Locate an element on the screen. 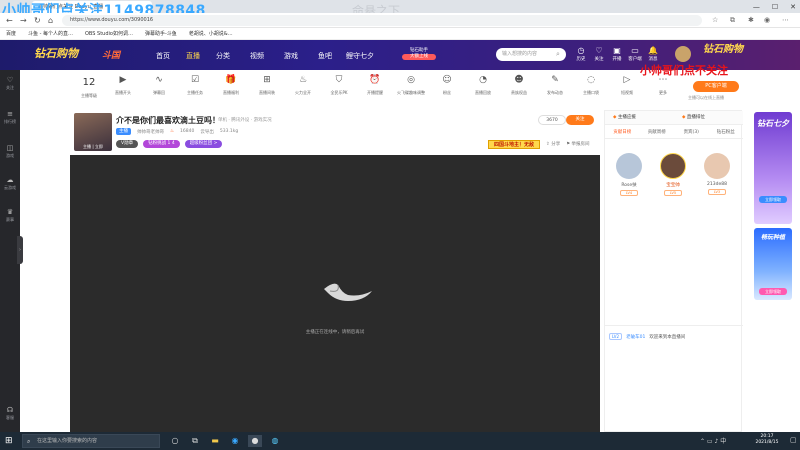 The image size is (800, 450). collections-icon: ⧉ is located at coordinates (732, 20).